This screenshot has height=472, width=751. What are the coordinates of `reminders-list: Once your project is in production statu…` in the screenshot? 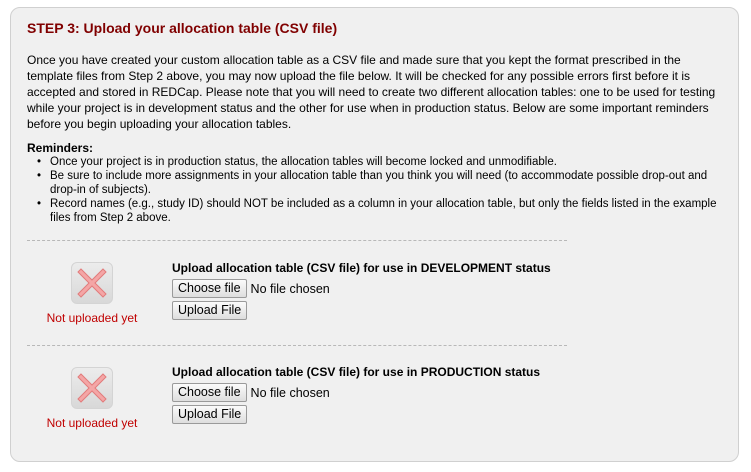 It's located at (377, 190).